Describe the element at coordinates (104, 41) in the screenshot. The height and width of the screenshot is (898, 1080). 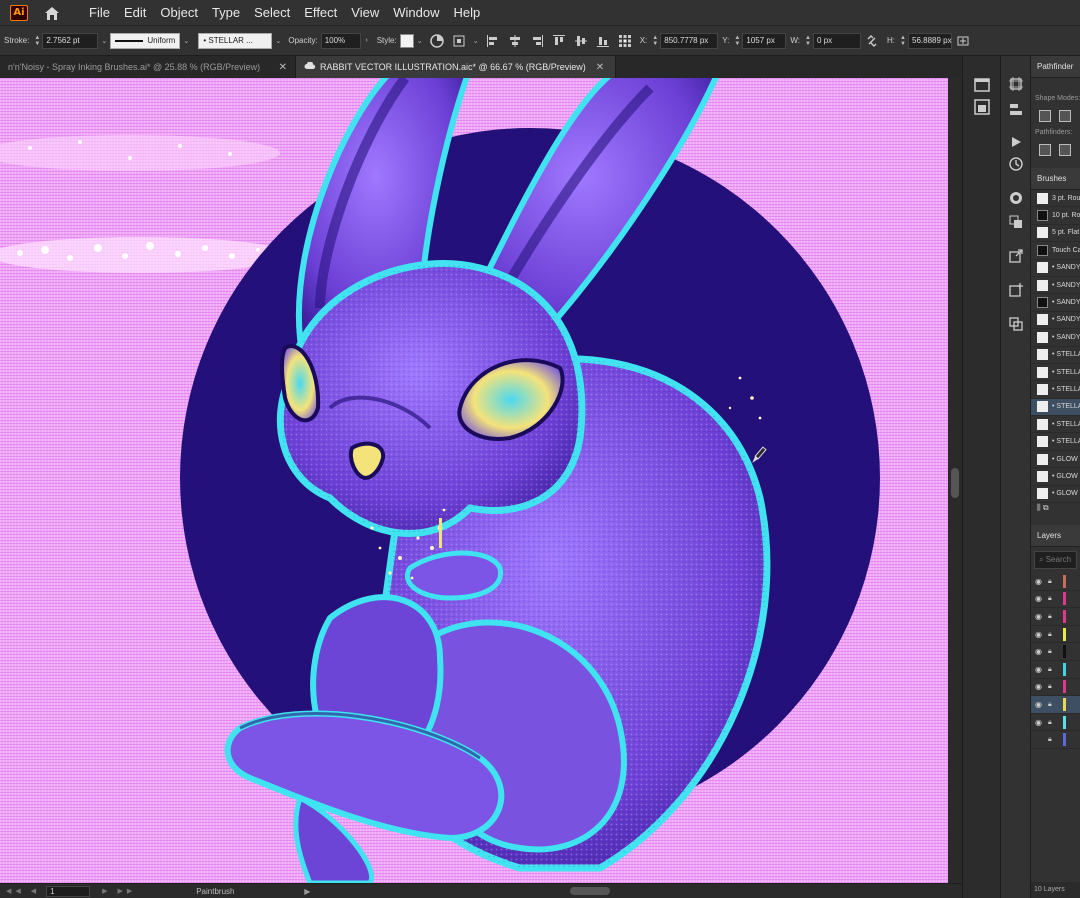
I see `stroke-weight-dropdown-icon: ⌄` at that location.